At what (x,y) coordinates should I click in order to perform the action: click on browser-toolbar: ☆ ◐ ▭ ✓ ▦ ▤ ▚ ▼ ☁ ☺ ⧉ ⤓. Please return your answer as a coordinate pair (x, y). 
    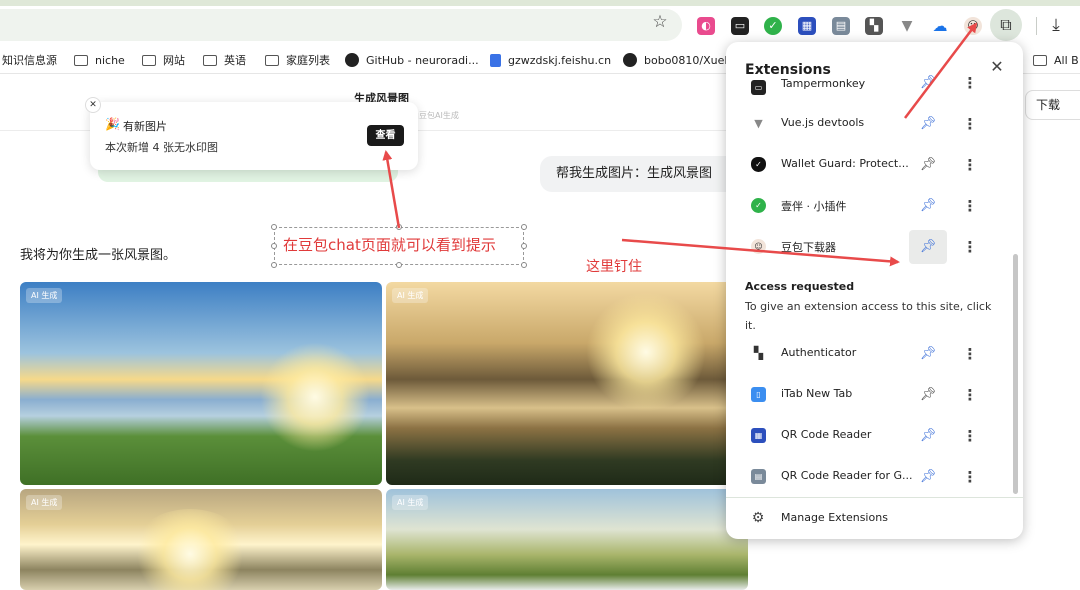
    Looking at the image, I should click on (540, 26).